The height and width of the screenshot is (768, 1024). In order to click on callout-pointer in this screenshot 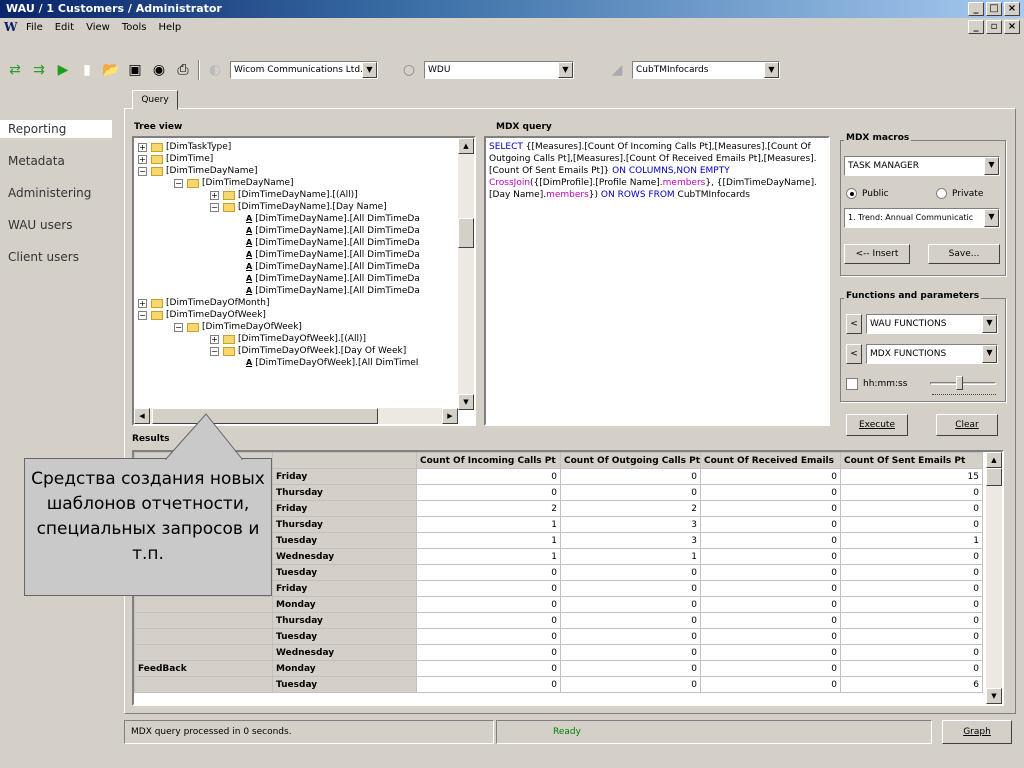, I will do `click(204, 436)`.